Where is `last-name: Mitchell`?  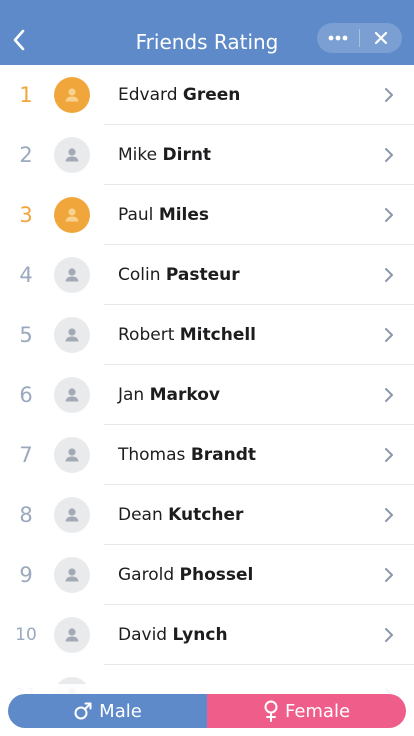 last-name: Mitchell is located at coordinates (217, 335).